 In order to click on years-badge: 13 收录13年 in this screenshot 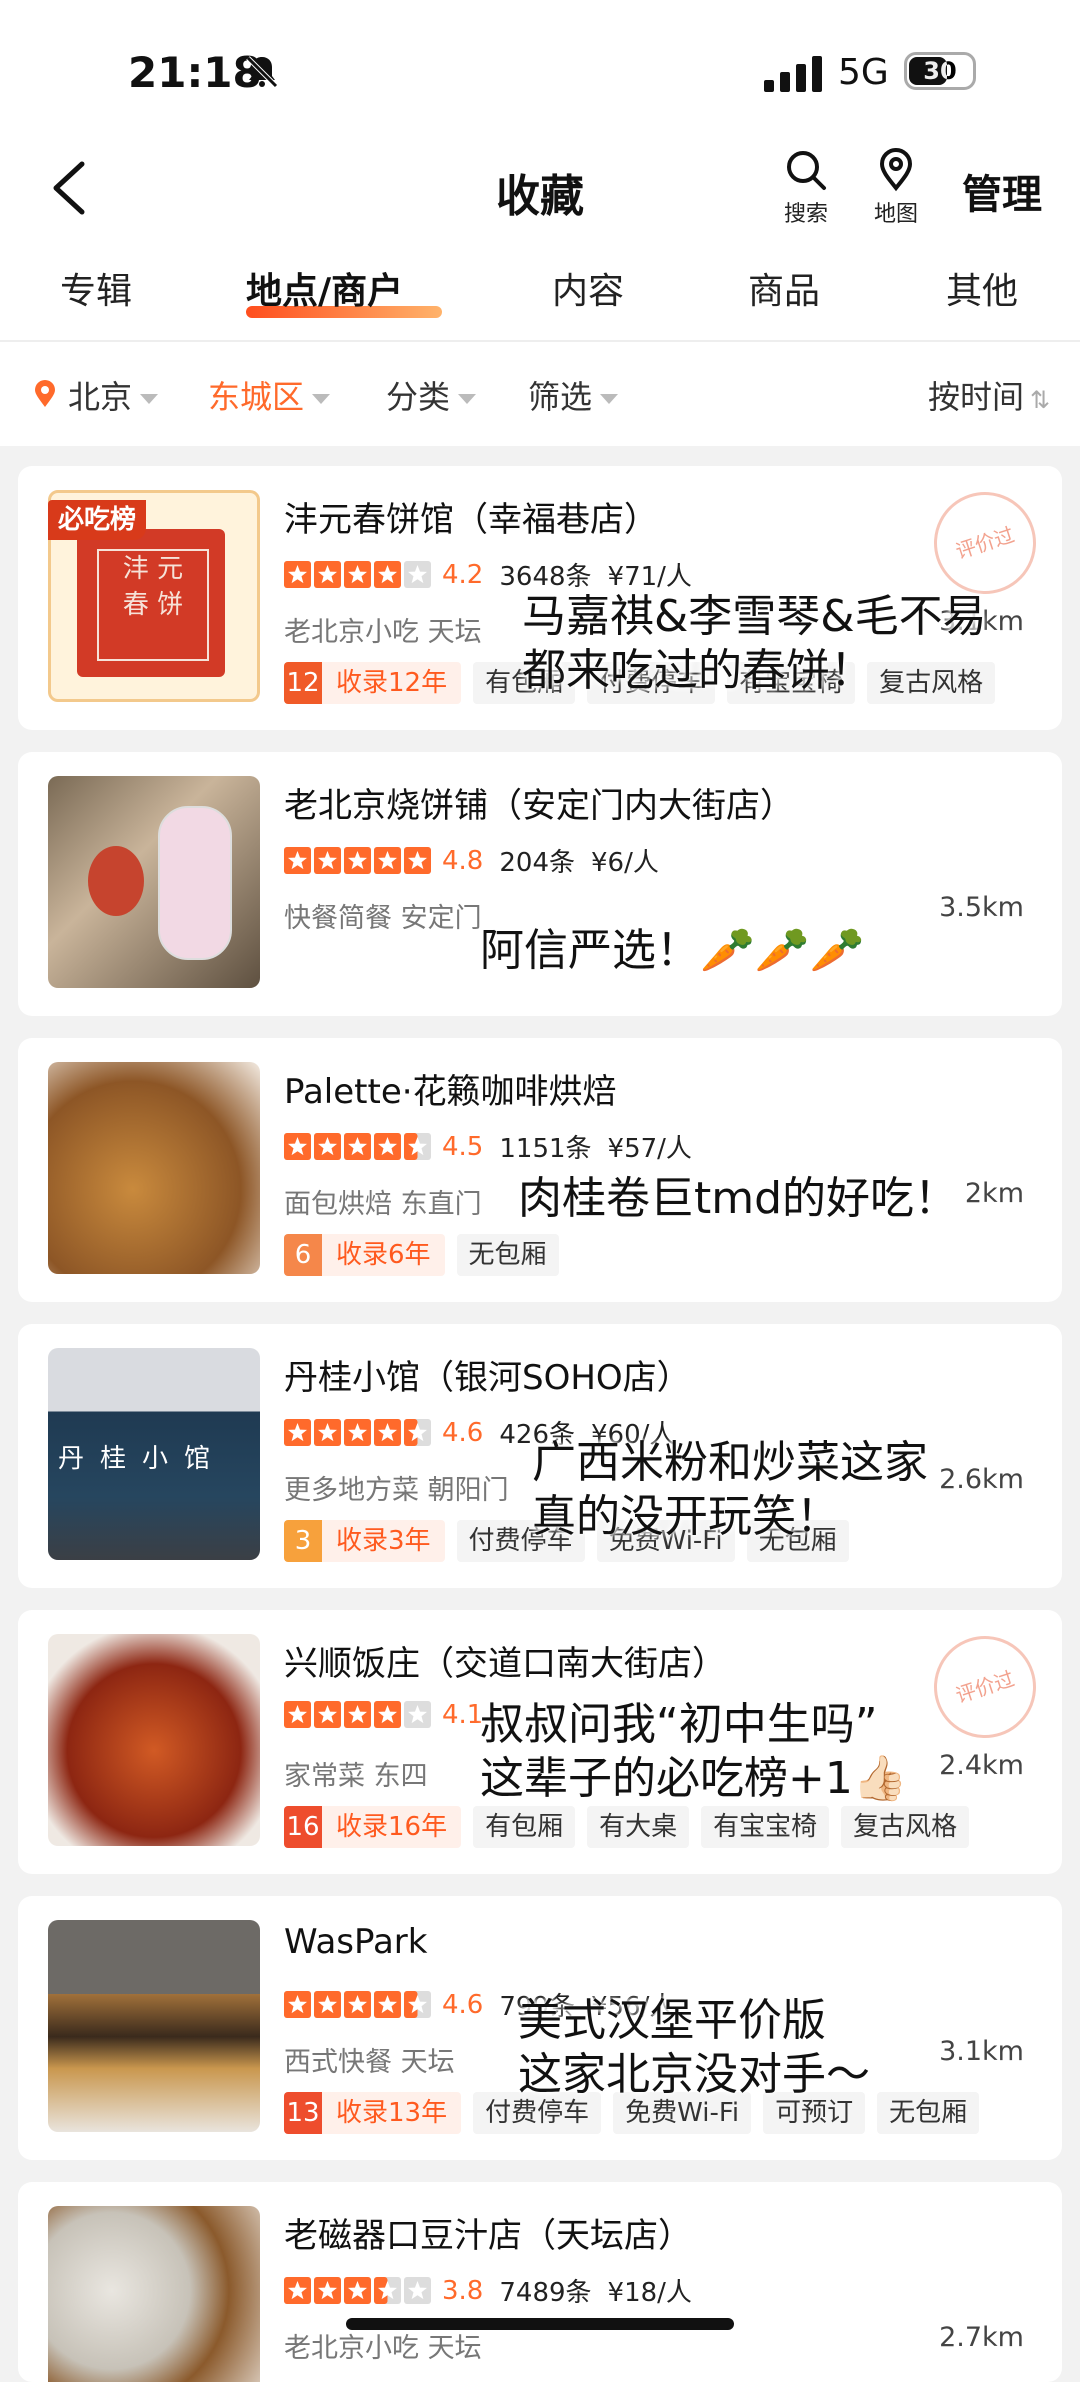, I will do `click(373, 2113)`.